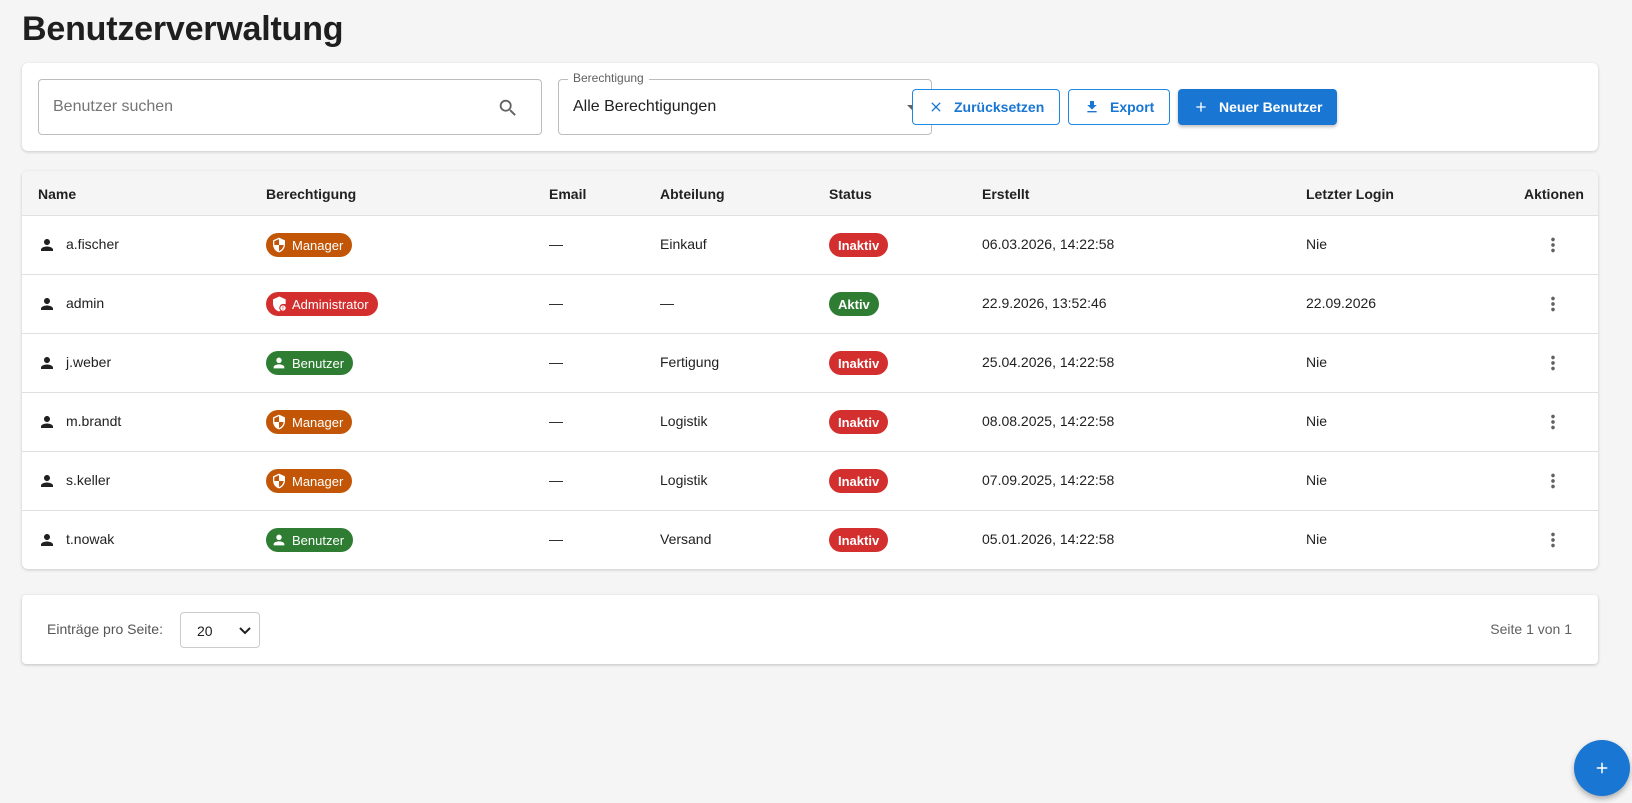 The image size is (1632, 803). What do you see at coordinates (1271, 107) in the screenshot?
I see `new-user-button-label: Neuer Benutzer` at bounding box center [1271, 107].